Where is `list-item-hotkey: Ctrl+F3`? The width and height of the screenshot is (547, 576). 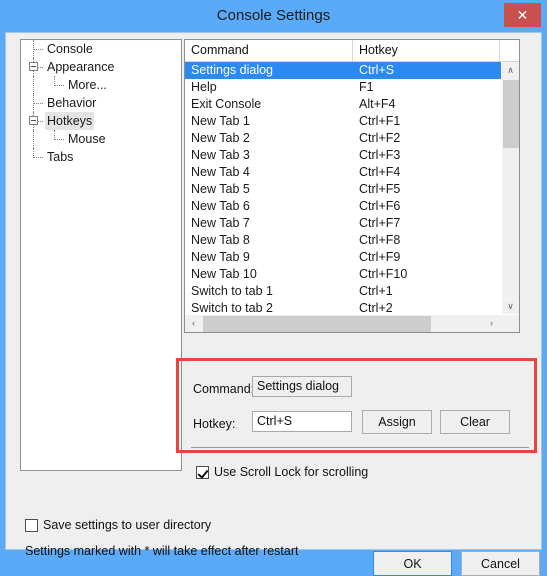 list-item-hotkey: Ctrl+F3 is located at coordinates (380, 155).